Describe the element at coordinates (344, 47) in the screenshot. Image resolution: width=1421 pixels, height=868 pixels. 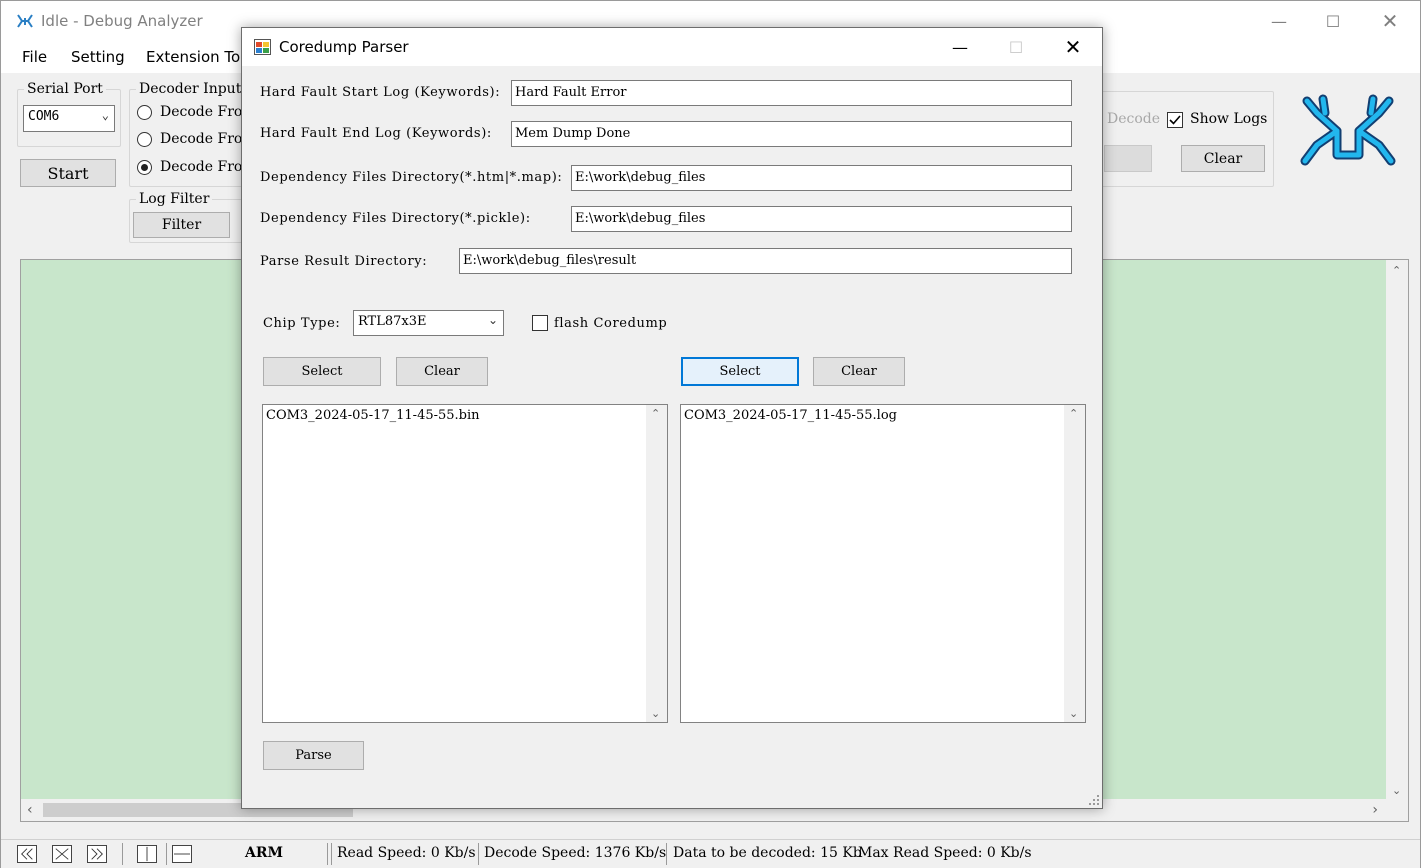
I see `dialog-title: Coredump Parser` at that location.